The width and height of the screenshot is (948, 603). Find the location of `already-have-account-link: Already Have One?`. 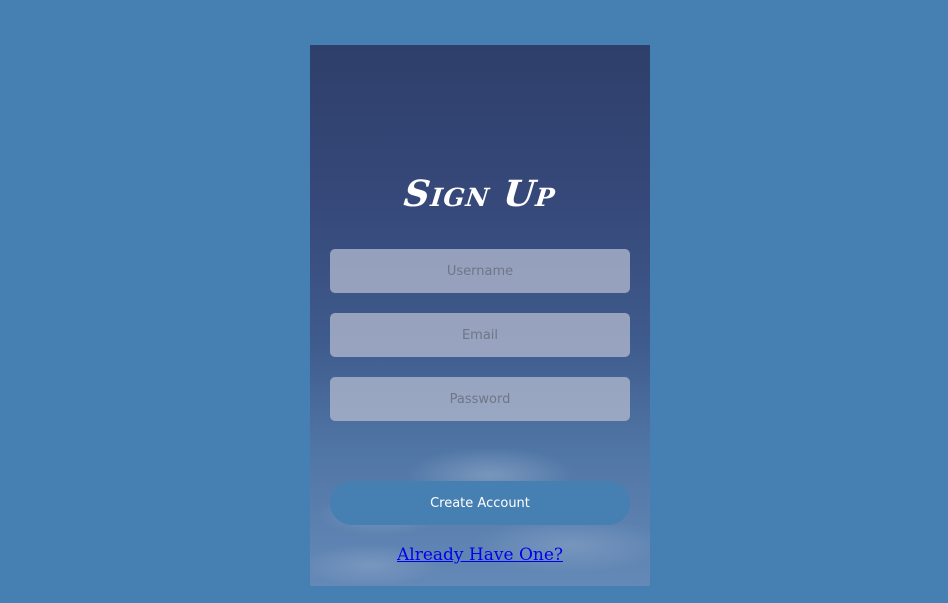

already-have-account-link: Already Have One? is located at coordinates (480, 555).